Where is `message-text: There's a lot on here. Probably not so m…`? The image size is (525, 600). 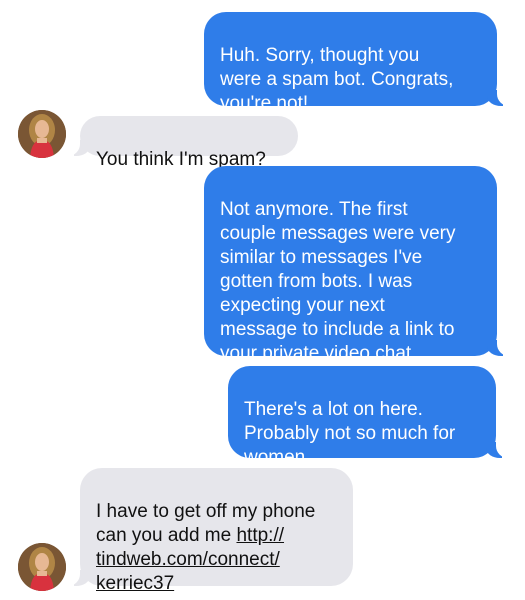
message-text: There's a lot on here. Probably not so m… is located at coordinates (350, 433).